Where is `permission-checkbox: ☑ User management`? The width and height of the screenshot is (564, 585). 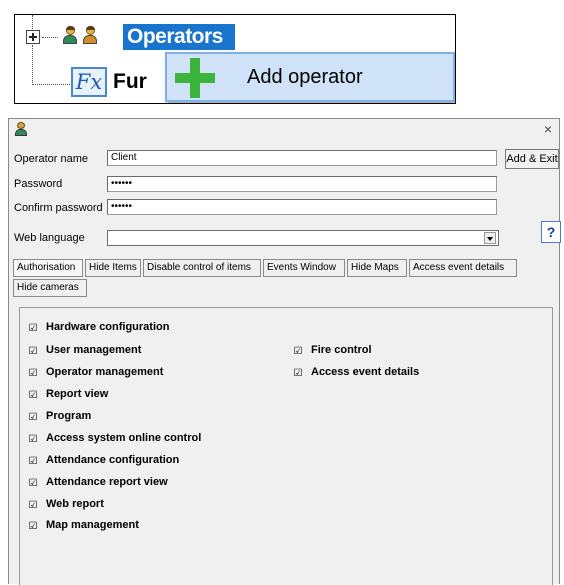 permission-checkbox: ☑ User management is located at coordinates (85, 351).